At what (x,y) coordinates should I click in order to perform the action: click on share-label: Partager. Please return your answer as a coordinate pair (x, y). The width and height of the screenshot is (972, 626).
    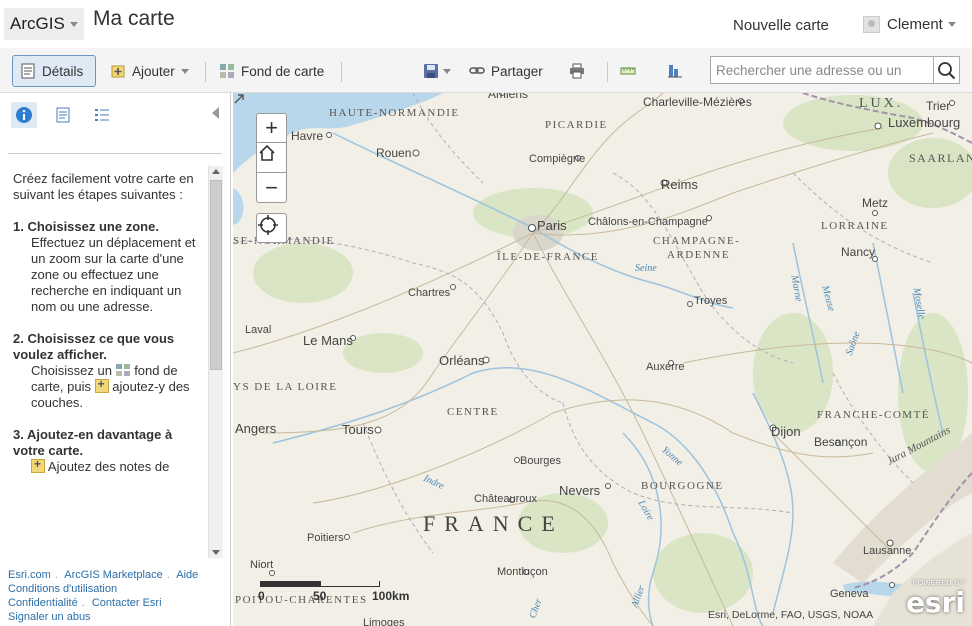
    Looking at the image, I should click on (517, 71).